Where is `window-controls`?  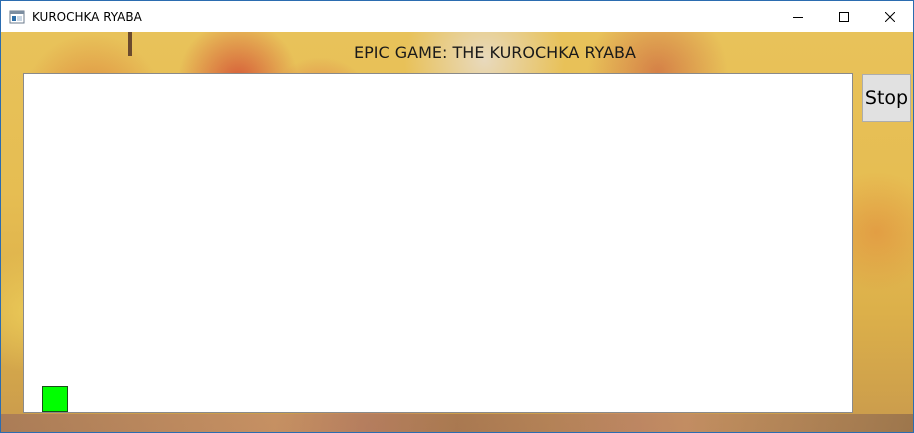
window-controls is located at coordinates (844, 16).